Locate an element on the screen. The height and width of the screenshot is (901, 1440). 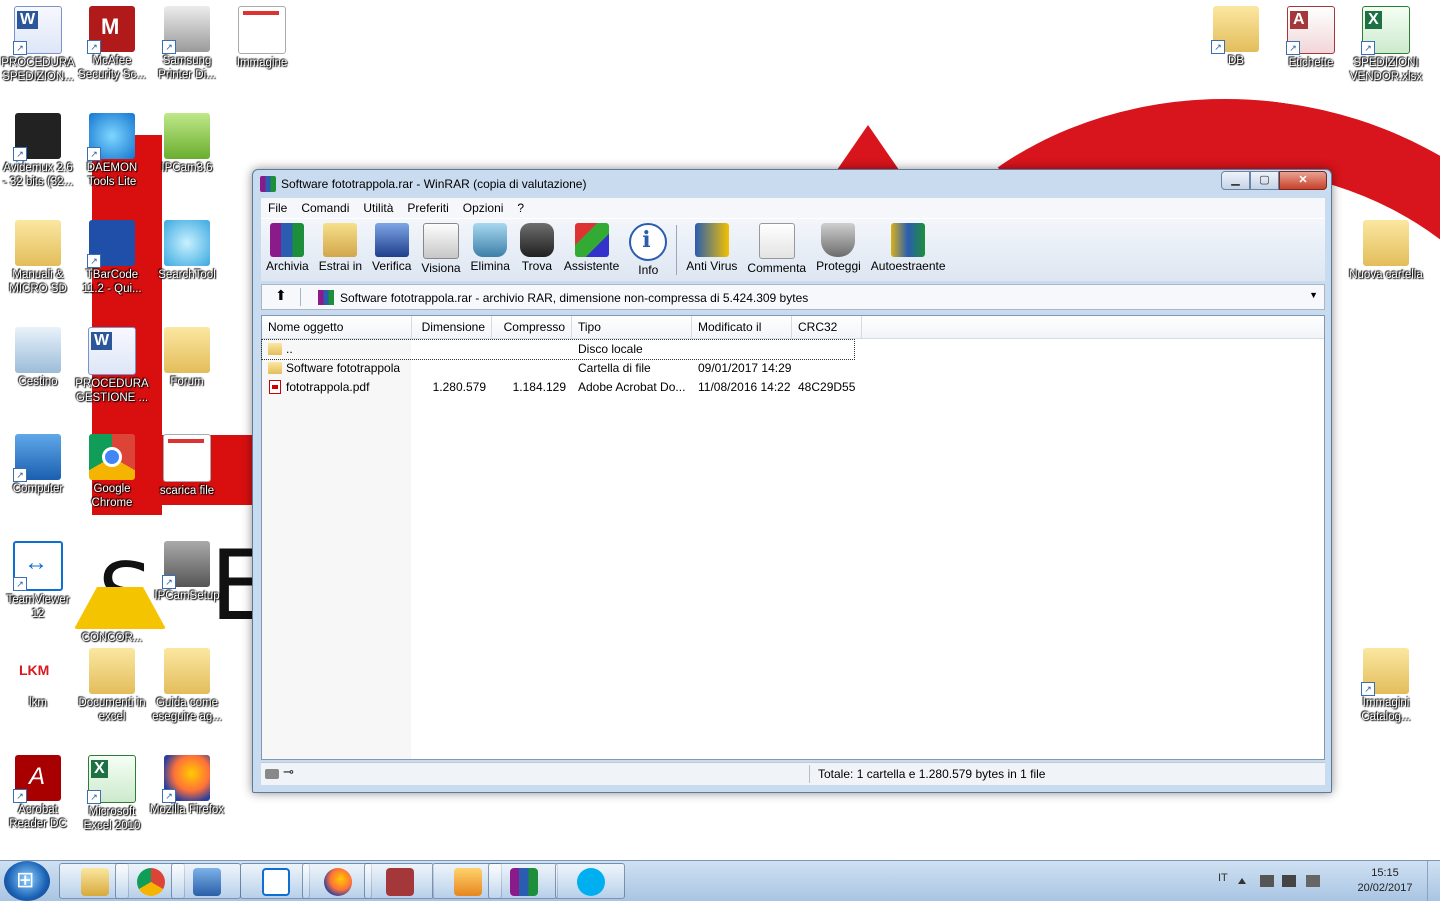
table-row: .. Disco locale is located at coordinates (558, 349).